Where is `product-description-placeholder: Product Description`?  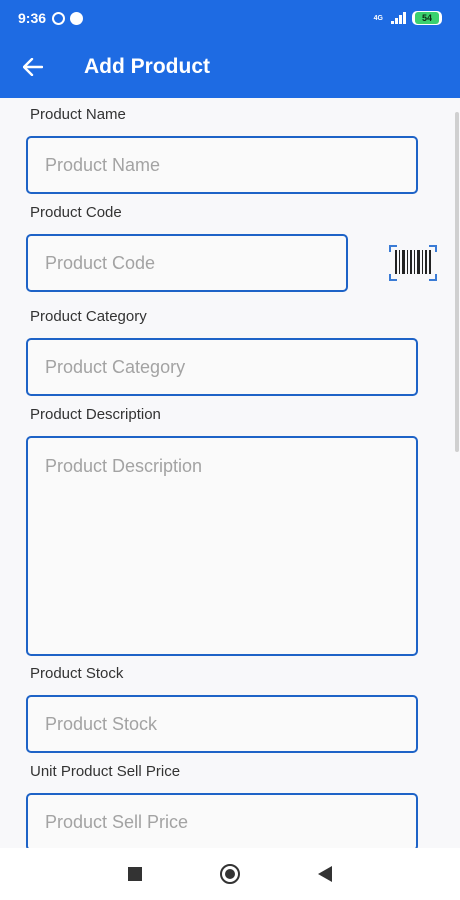 product-description-placeholder: Product Description is located at coordinates (124, 466).